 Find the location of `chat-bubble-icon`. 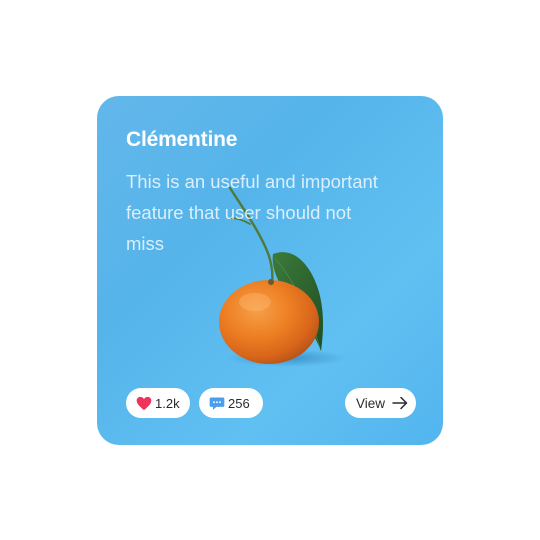

chat-bubble-icon is located at coordinates (217, 403).